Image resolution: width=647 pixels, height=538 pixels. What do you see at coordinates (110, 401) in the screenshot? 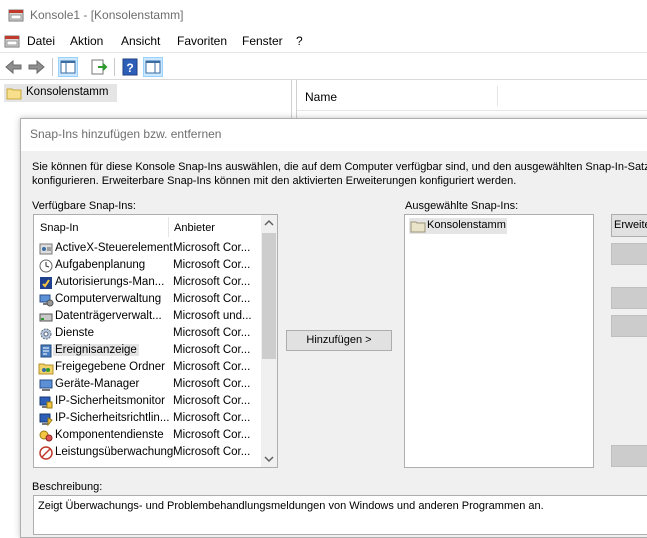
I see `snapin-name: IP-Sicherheitsmonitor` at bounding box center [110, 401].